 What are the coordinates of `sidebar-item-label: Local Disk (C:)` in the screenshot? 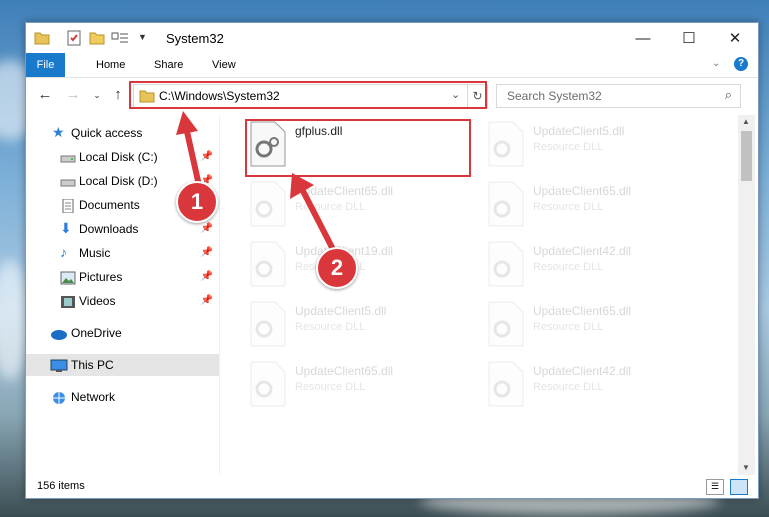 It's located at (118, 157).